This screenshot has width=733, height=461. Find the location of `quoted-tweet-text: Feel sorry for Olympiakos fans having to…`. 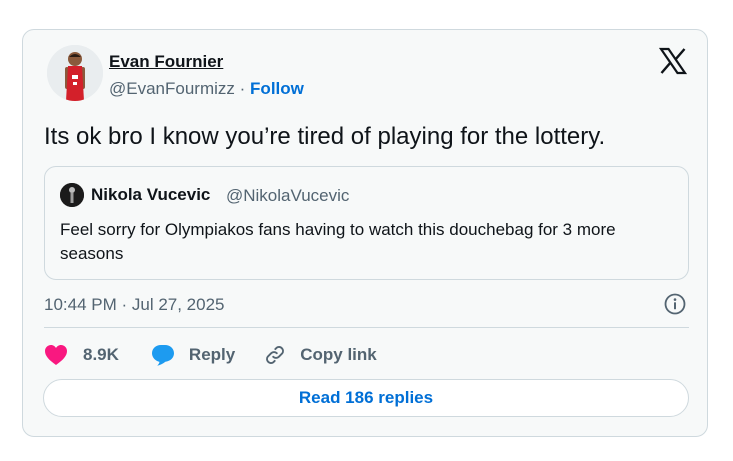

quoted-tweet-text: Feel sorry for Olympiakos fans having to… is located at coordinates (338, 241).